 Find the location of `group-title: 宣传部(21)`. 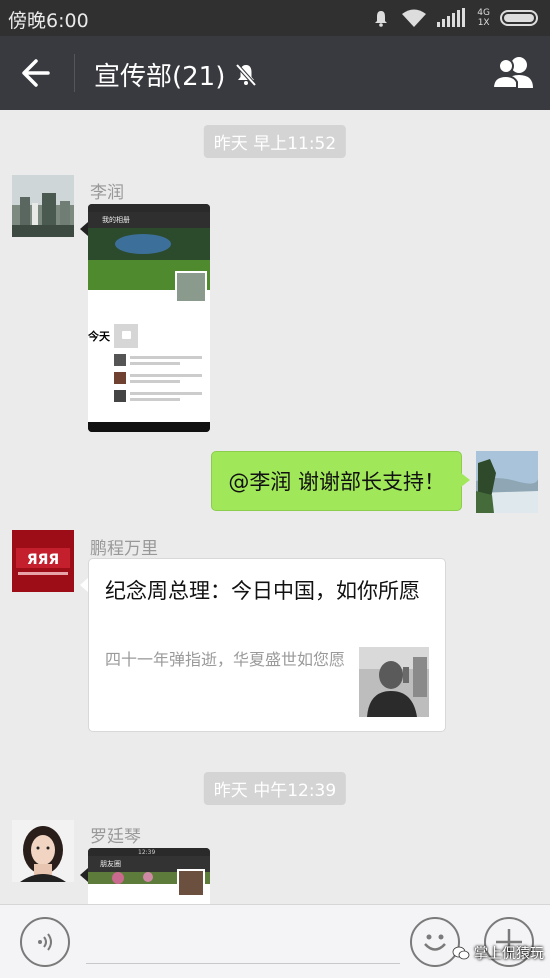

group-title: 宣传部(21) is located at coordinates (176, 74).